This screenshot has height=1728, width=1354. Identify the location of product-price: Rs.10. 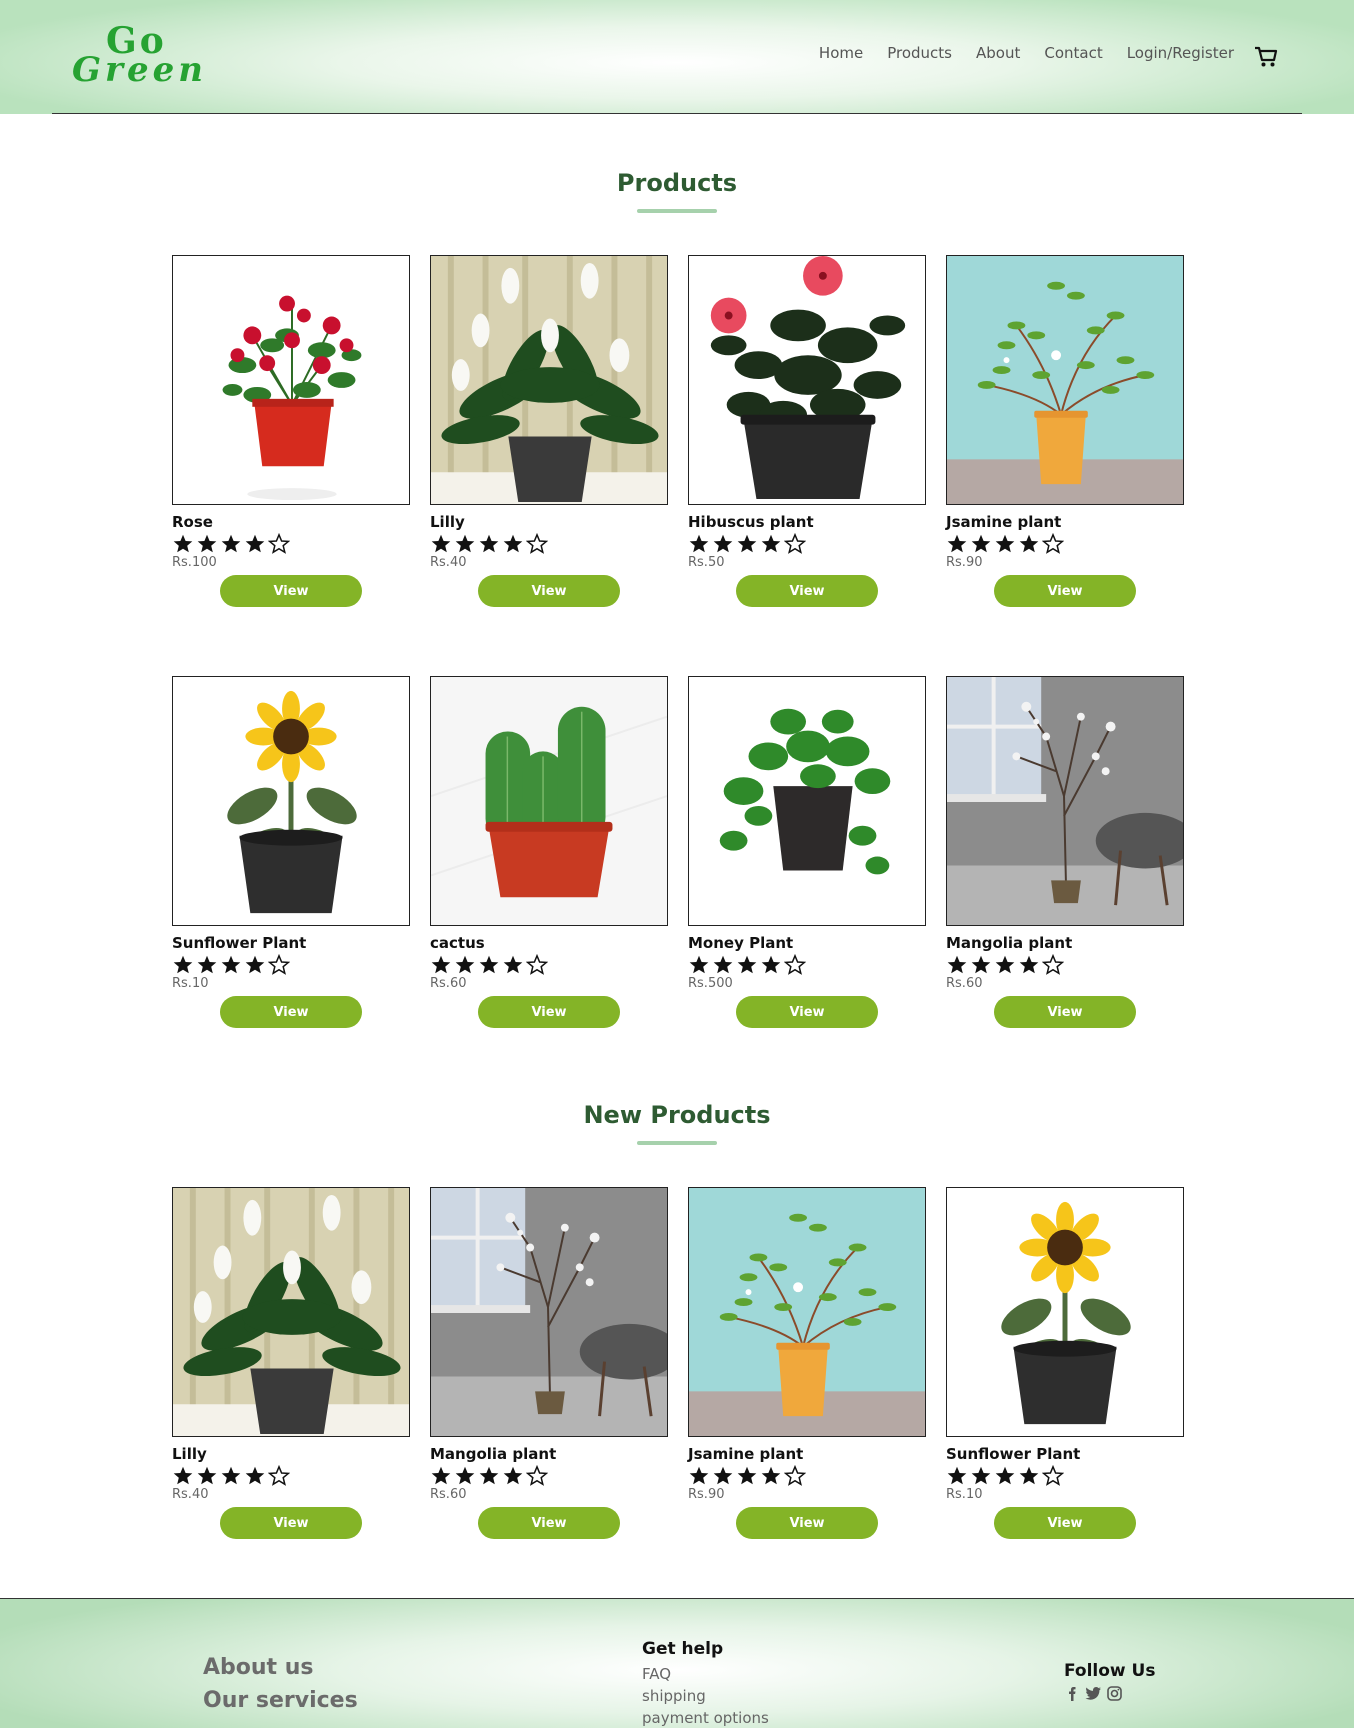
(964, 1494).